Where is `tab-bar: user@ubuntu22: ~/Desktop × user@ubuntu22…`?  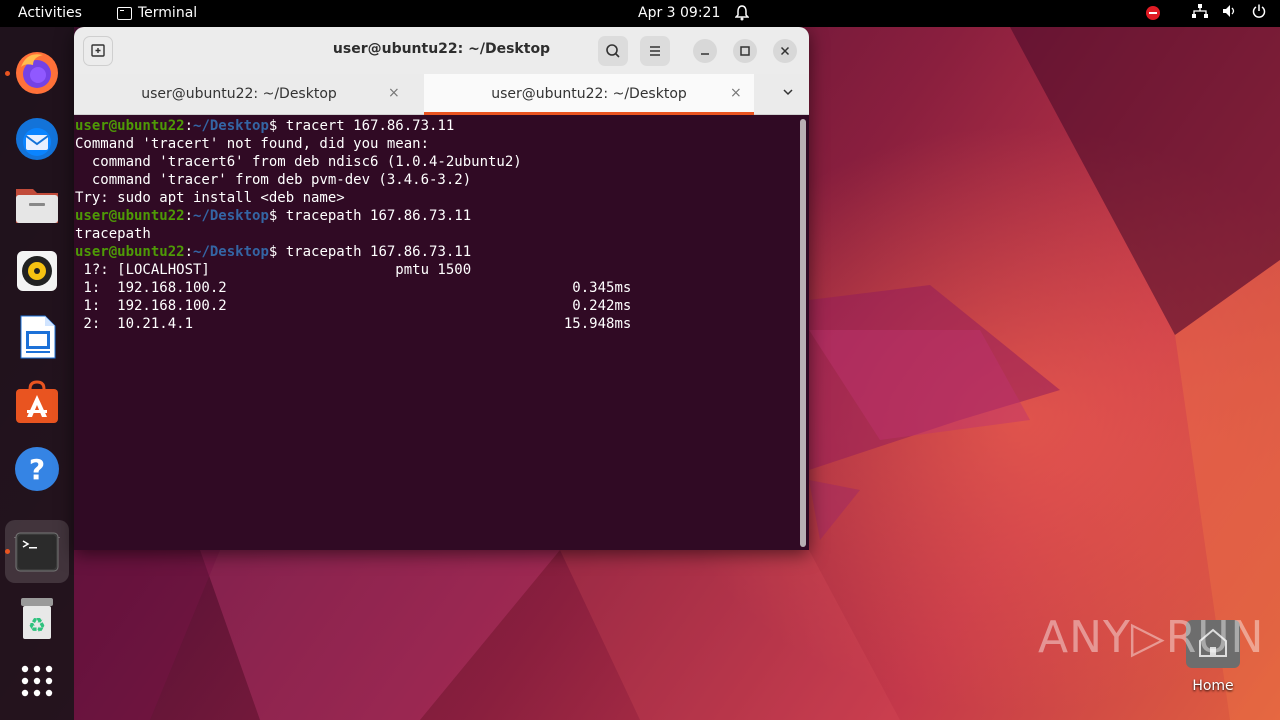 tab-bar: user@ubuntu22: ~/Desktop × user@ubuntu22… is located at coordinates (441, 94).